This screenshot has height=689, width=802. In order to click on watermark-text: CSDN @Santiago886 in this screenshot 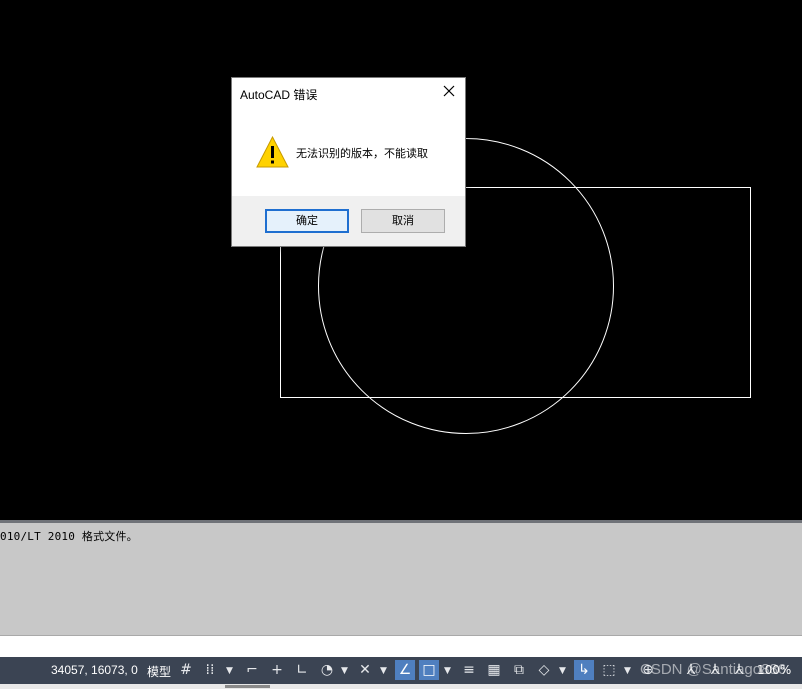, I will do `click(713, 669)`.